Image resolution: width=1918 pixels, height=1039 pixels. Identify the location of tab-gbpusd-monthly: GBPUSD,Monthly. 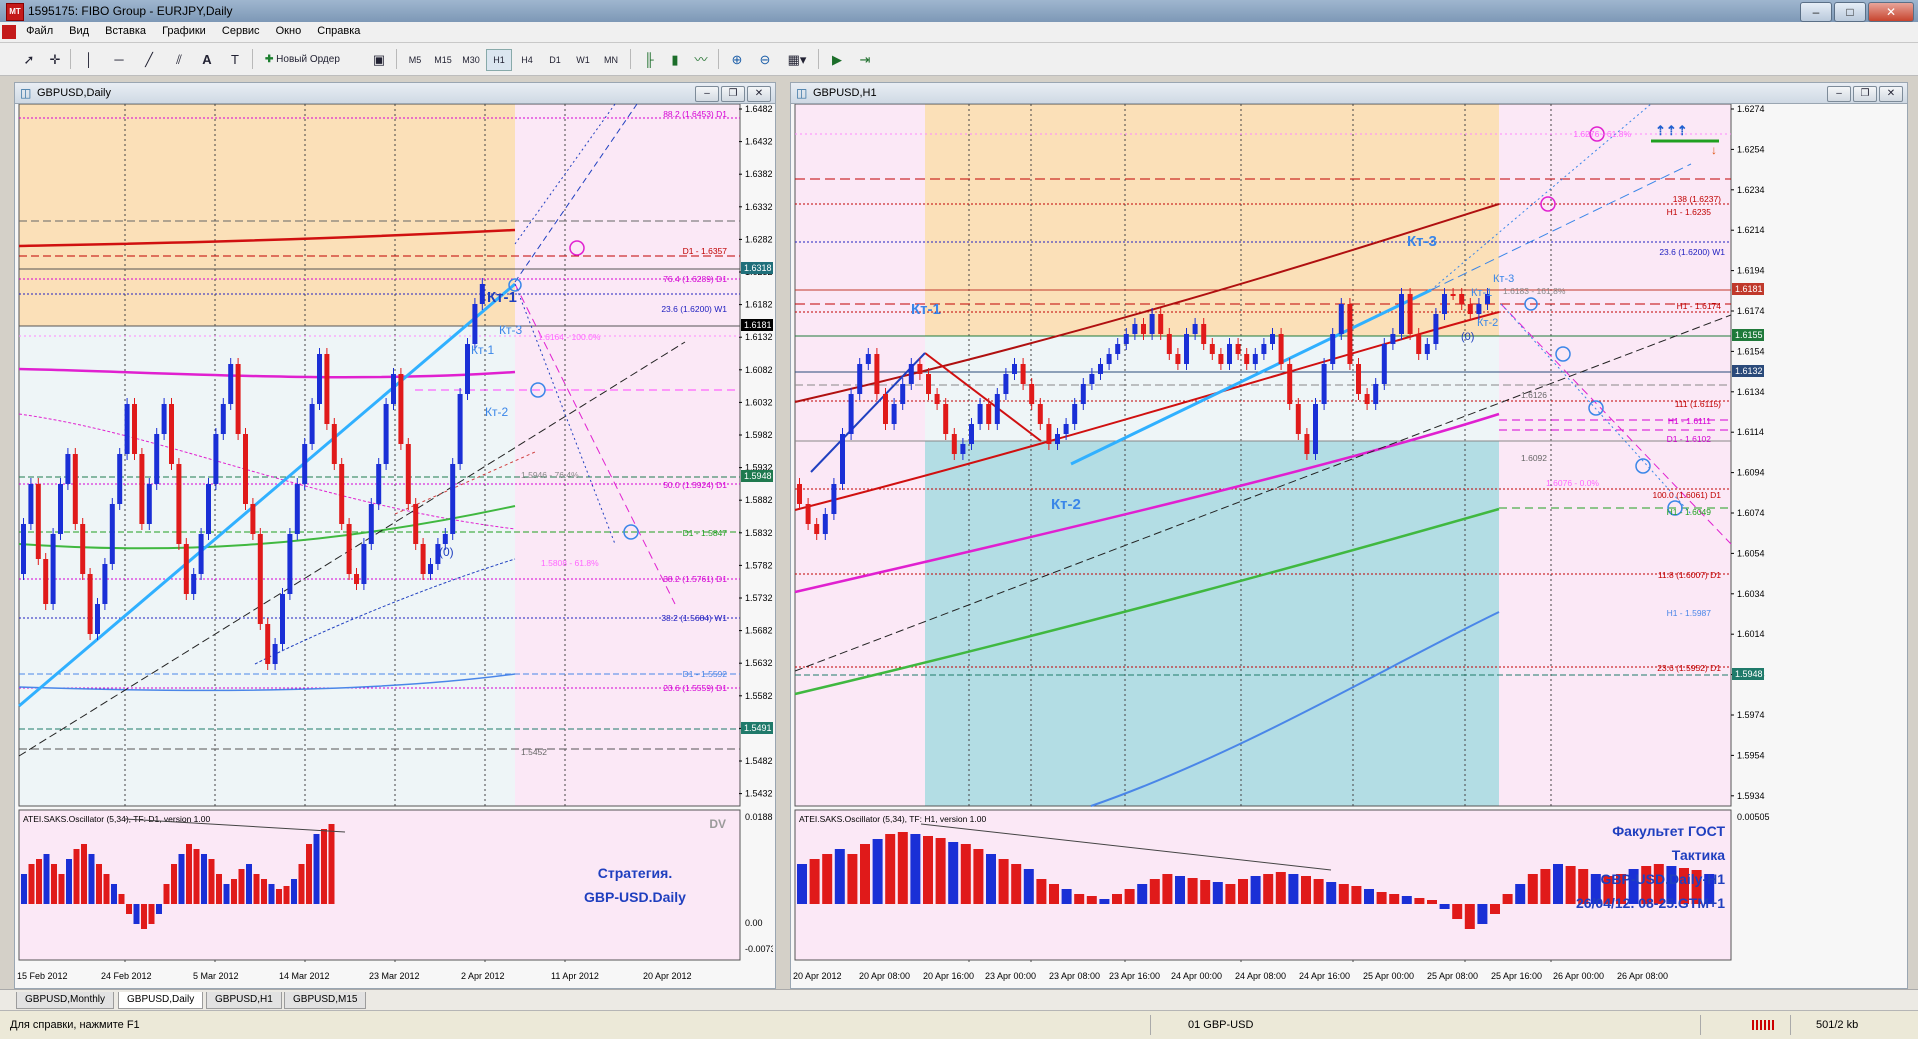
(65, 1000).